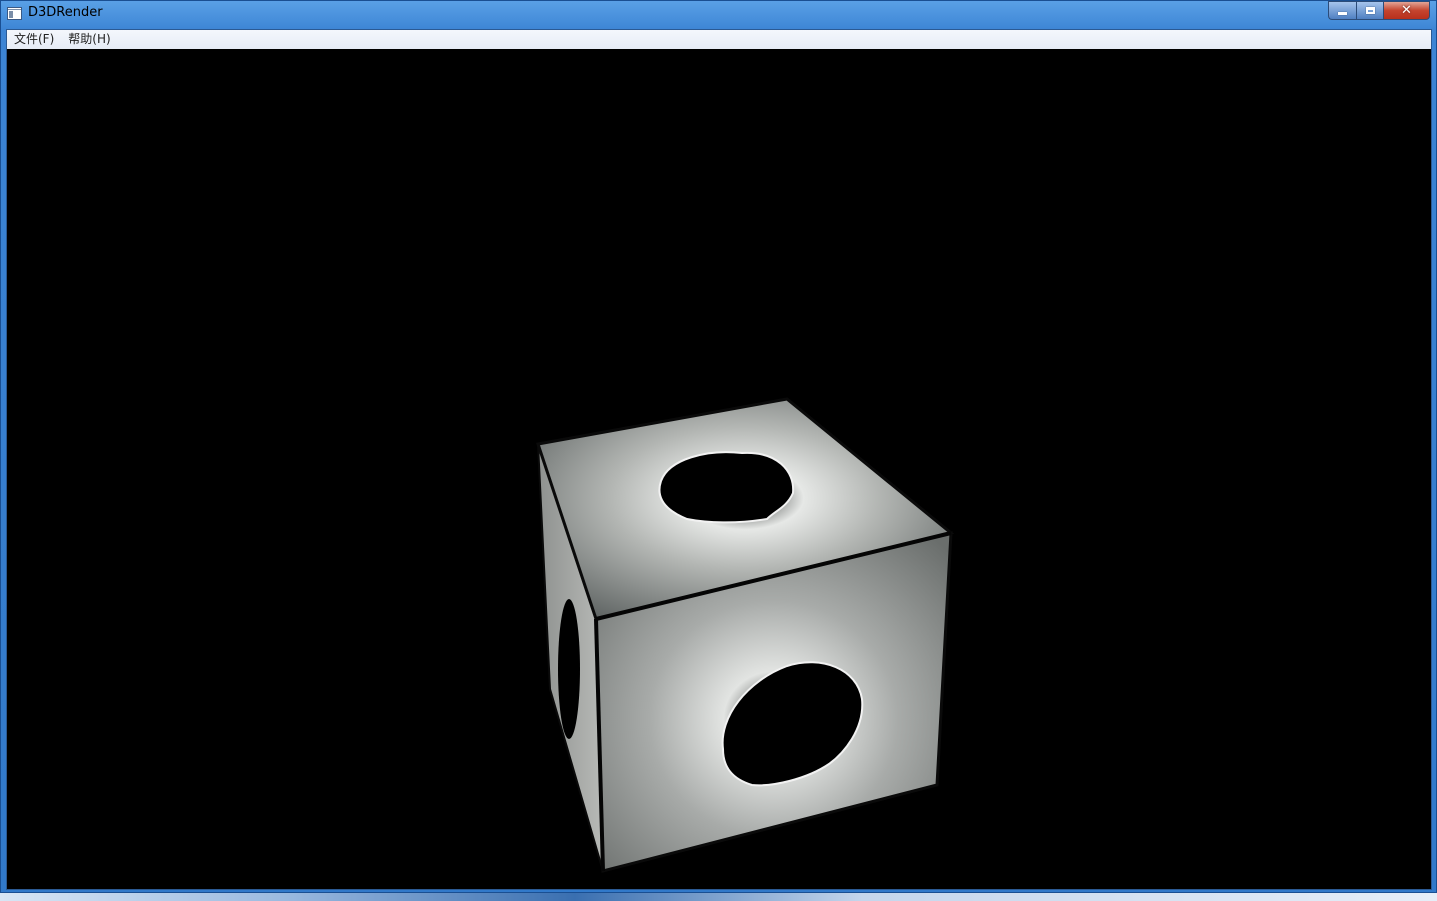 The width and height of the screenshot is (1437, 901). What do you see at coordinates (65, 12) in the screenshot?
I see `window-title: D3DRender` at bounding box center [65, 12].